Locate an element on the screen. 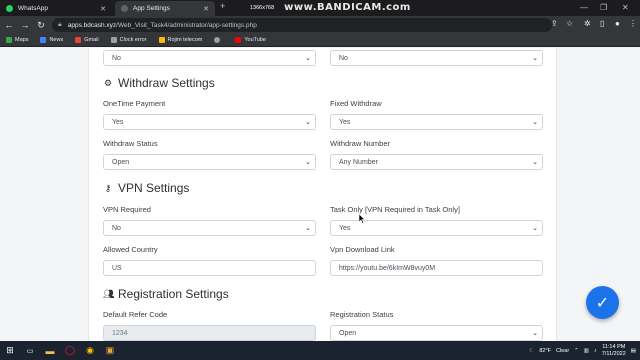  maps-icon is located at coordinates (9, 40).